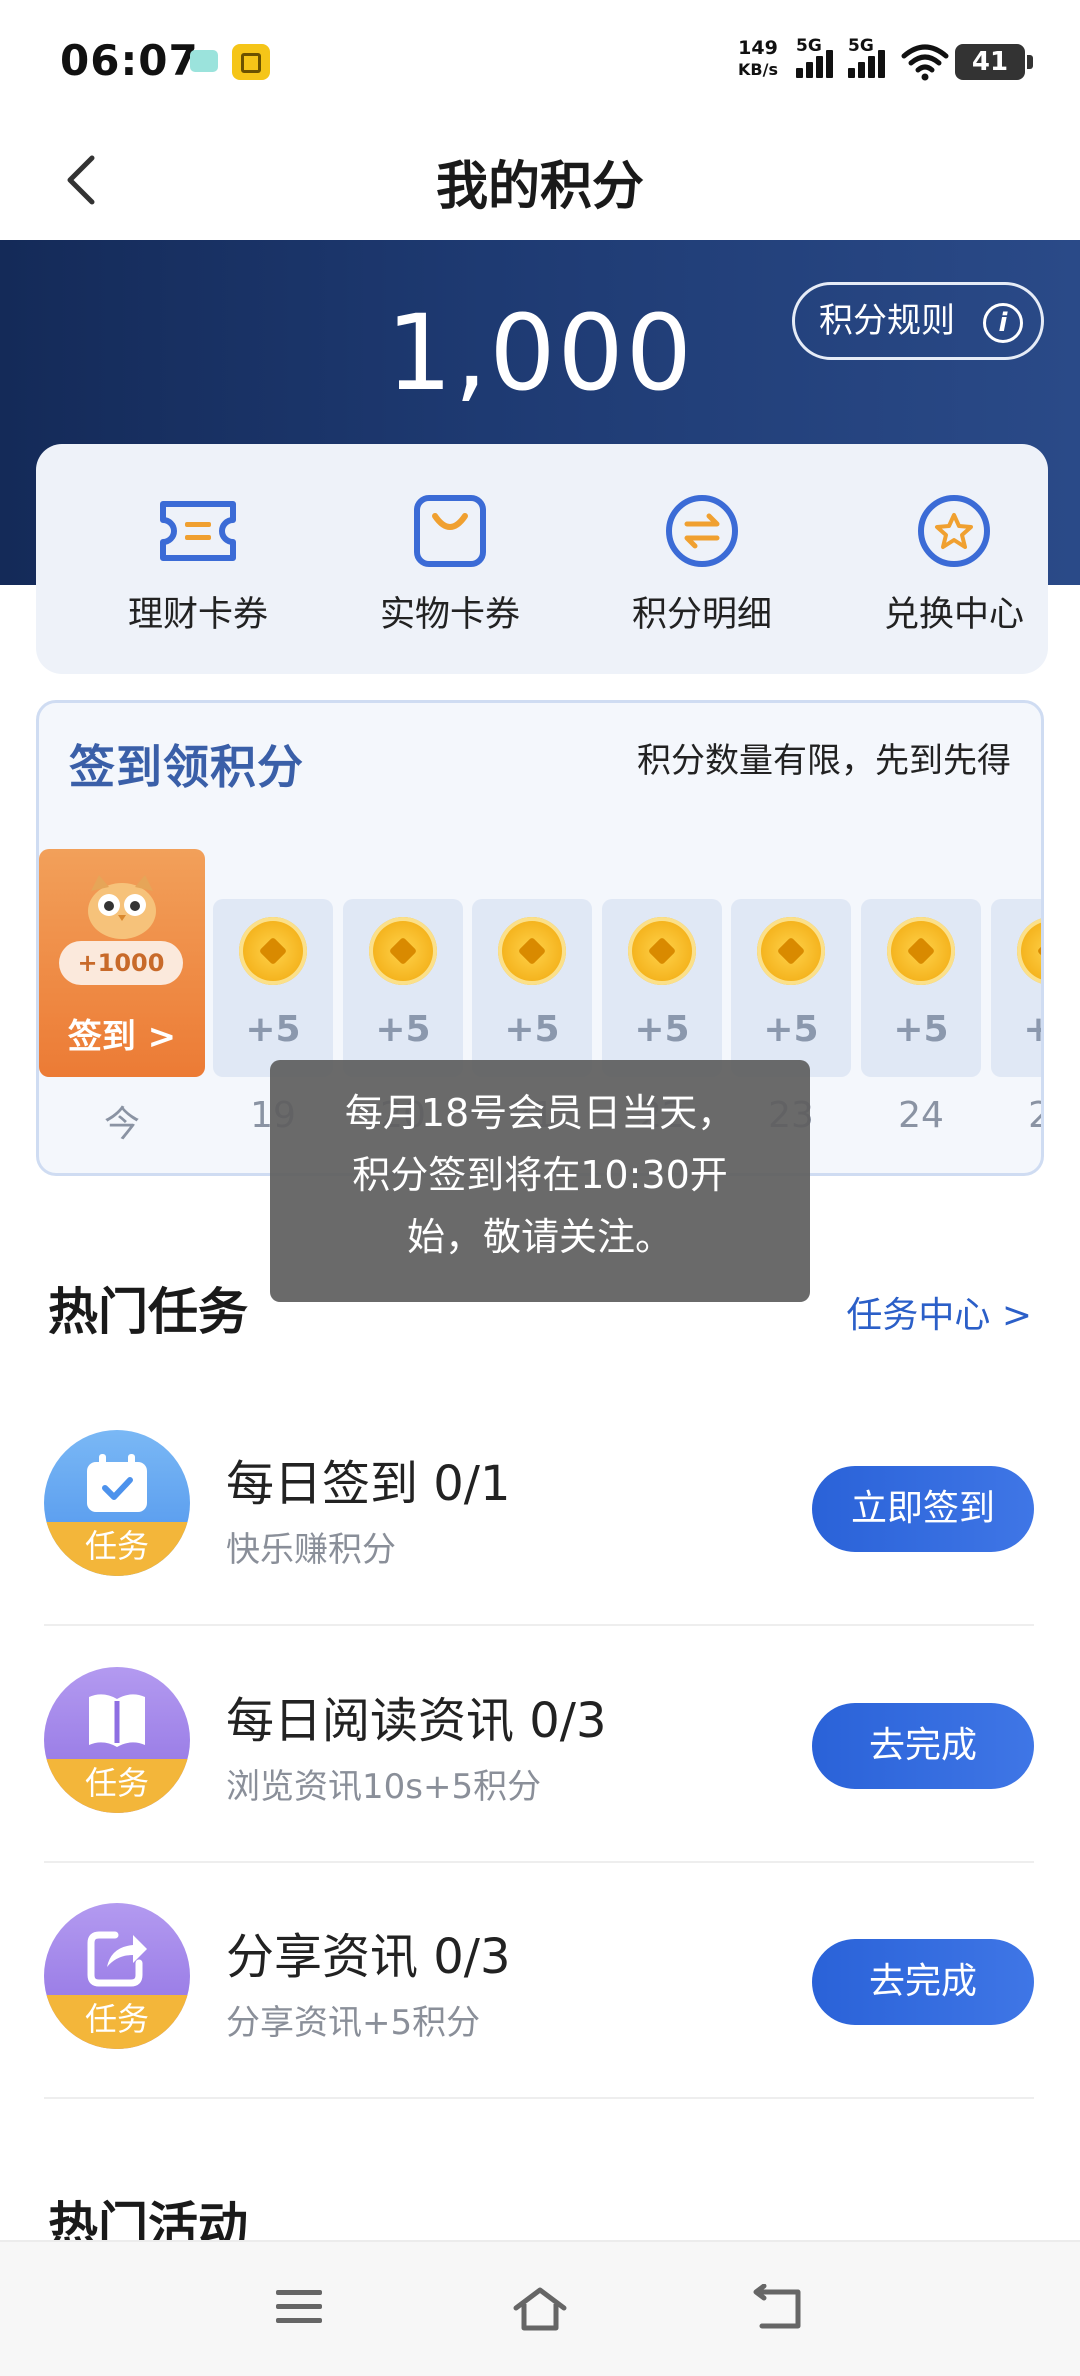  I want to click on day-label: 24, so click(921, 1115).